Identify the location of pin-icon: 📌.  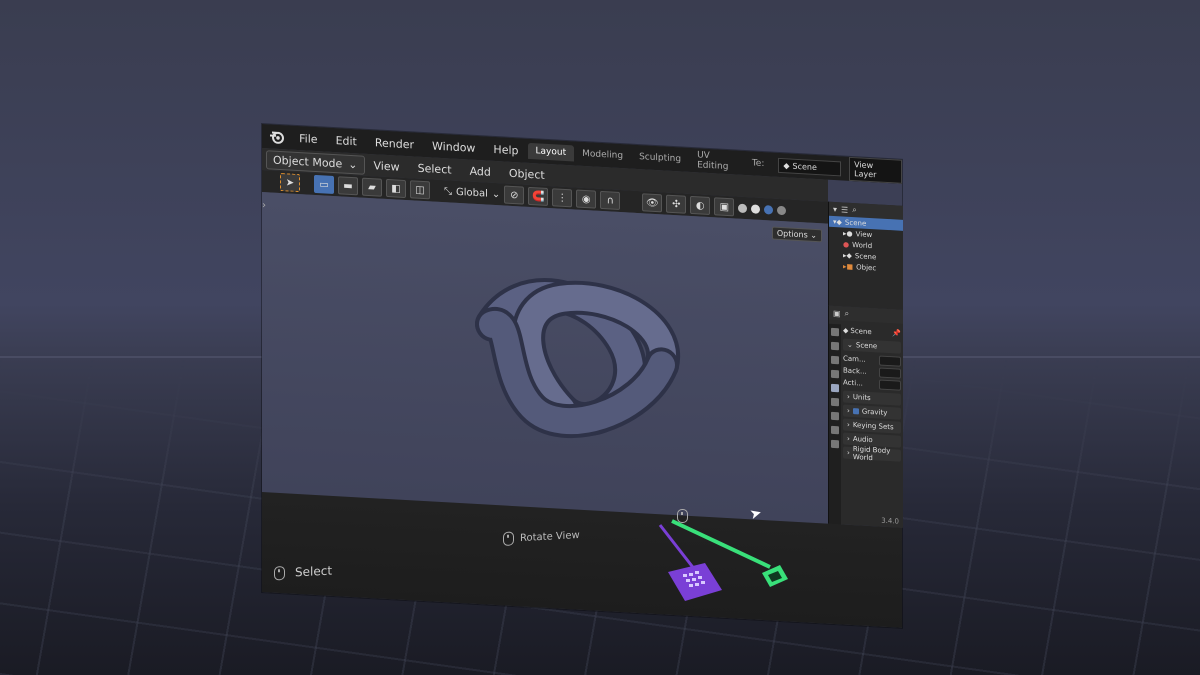
(896, 333).